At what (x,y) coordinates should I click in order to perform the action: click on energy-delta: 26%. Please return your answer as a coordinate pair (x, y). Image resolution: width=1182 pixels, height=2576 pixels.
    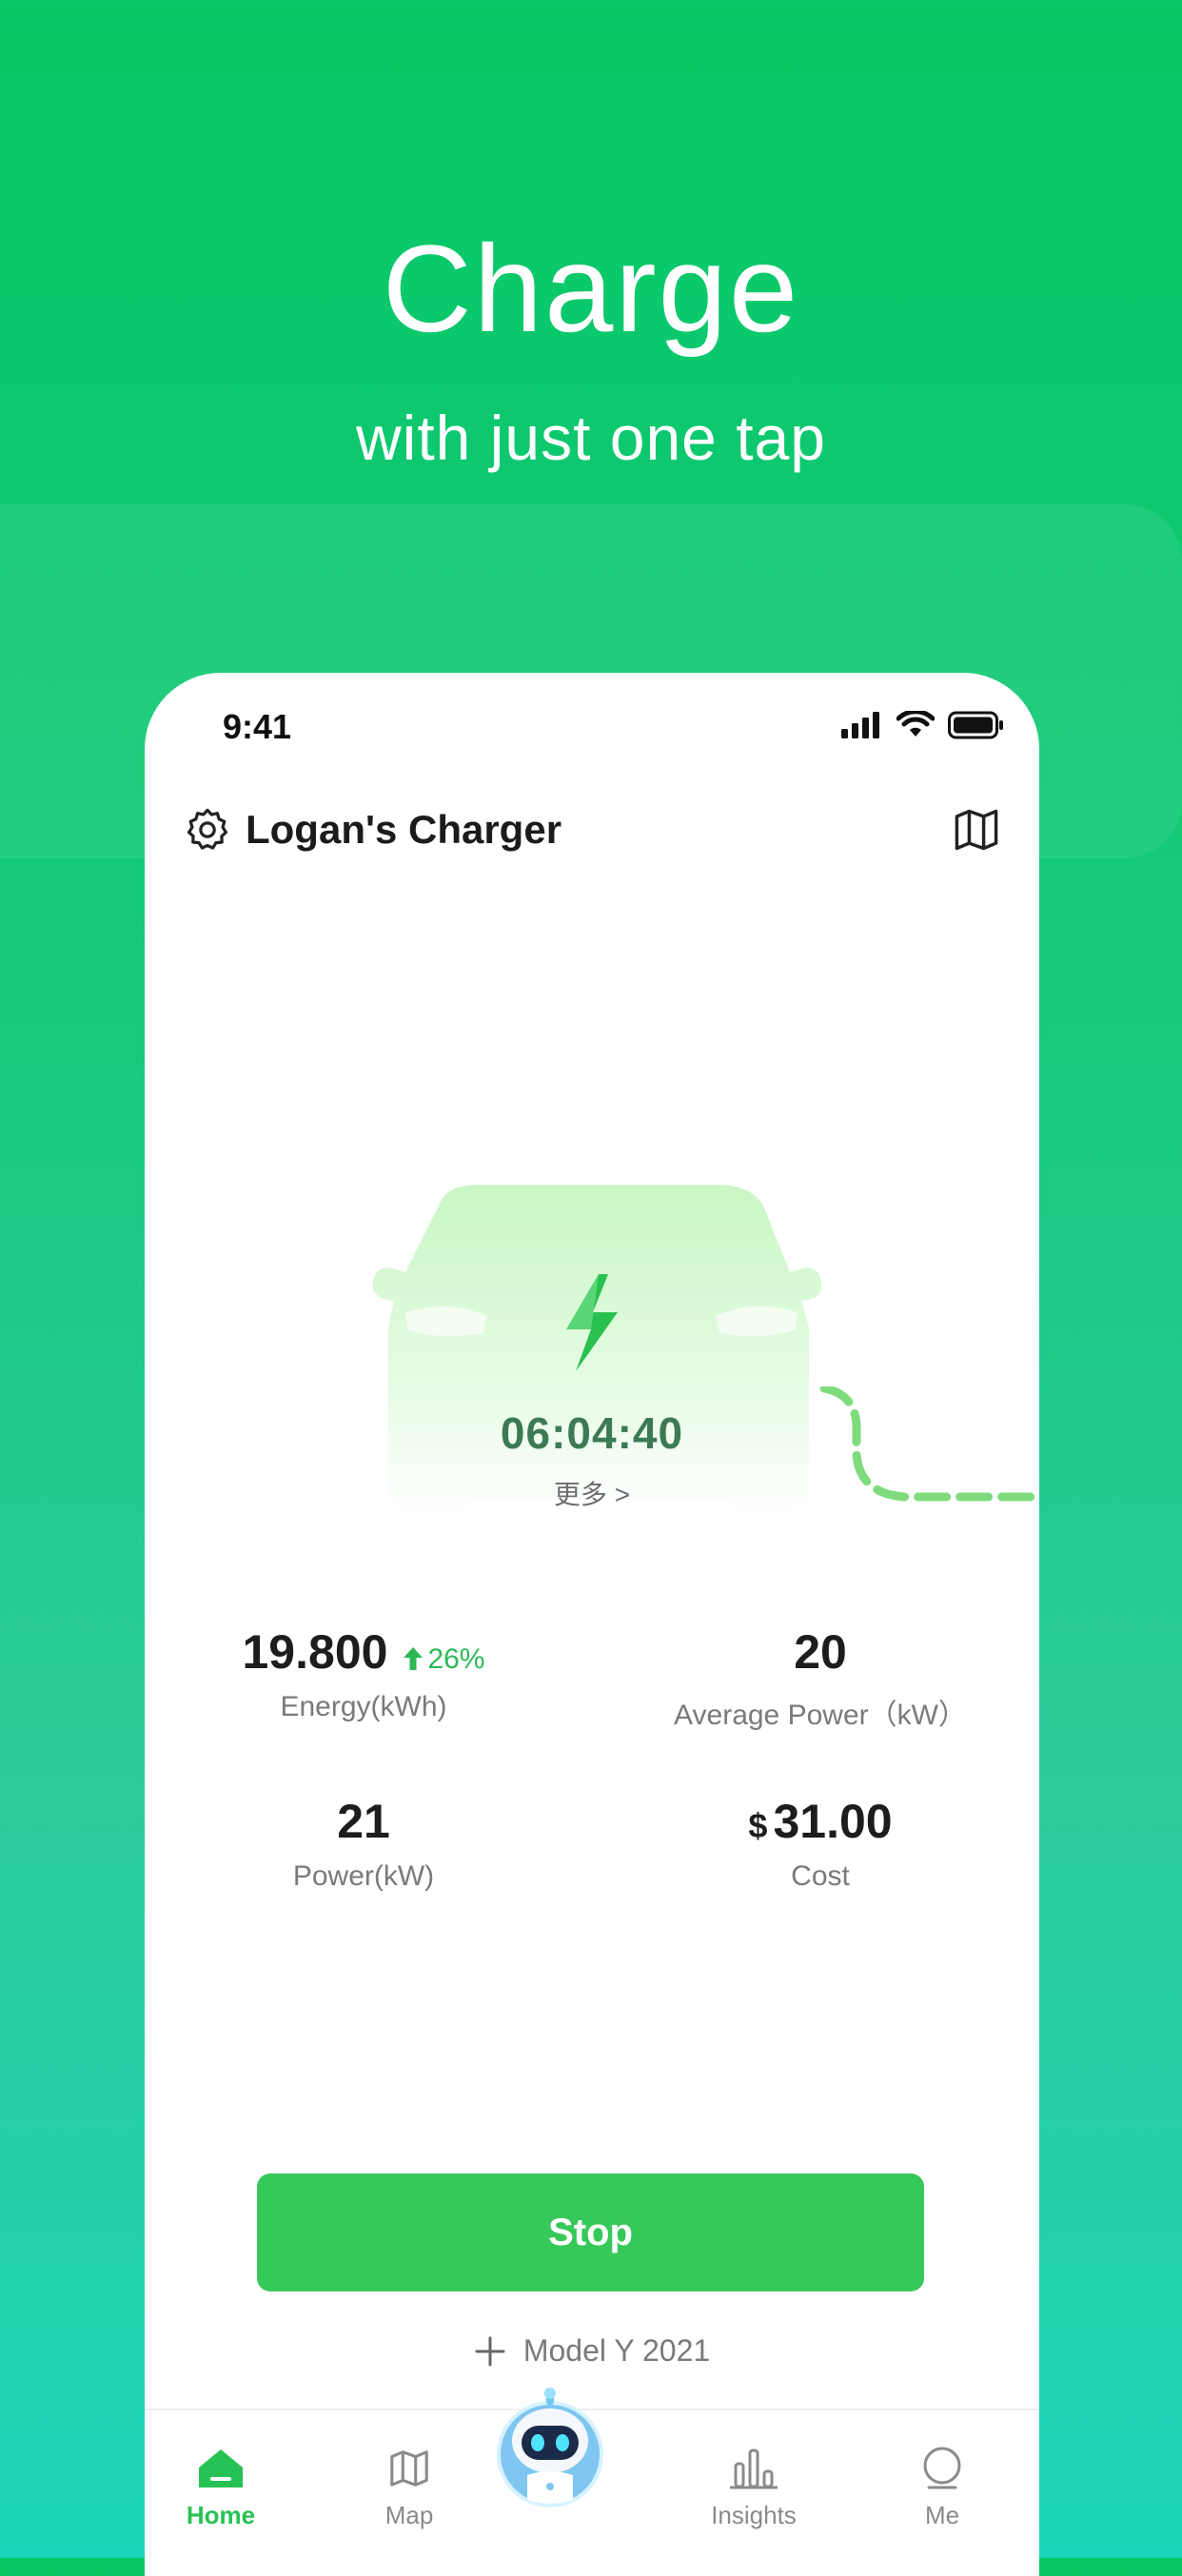
    Looking at the image, I should click on (443, 1659).